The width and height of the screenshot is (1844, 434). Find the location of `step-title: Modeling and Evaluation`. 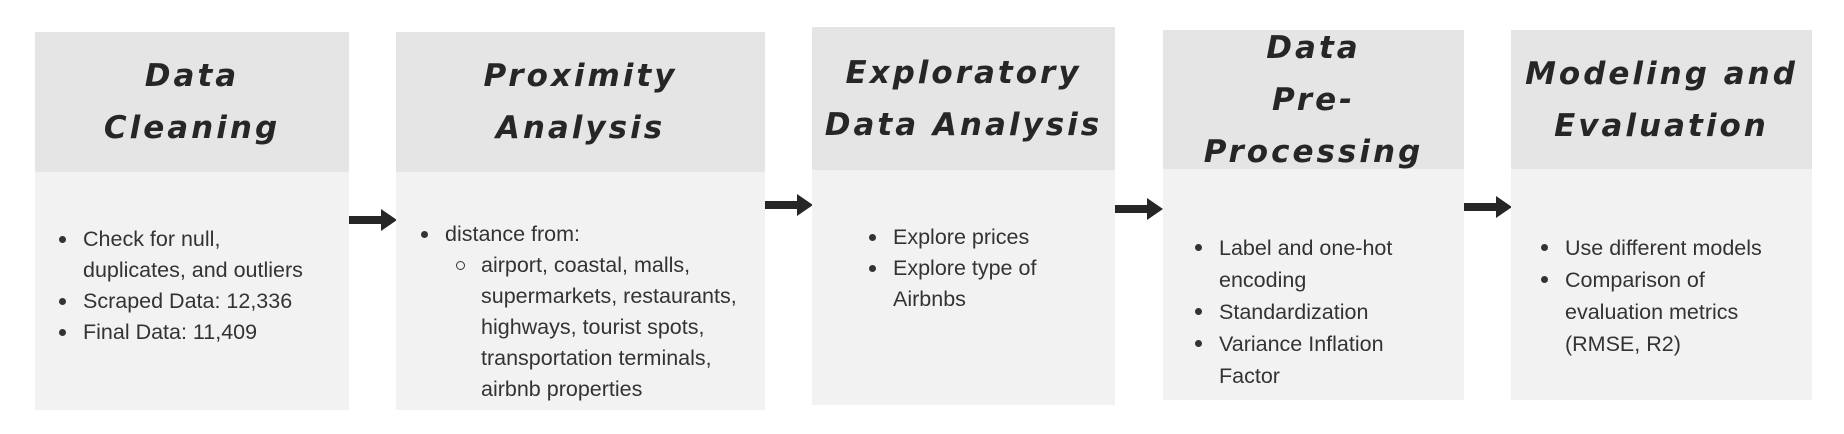

step-title: Modeling and Evaluation is located at coordinates (1661, 100).